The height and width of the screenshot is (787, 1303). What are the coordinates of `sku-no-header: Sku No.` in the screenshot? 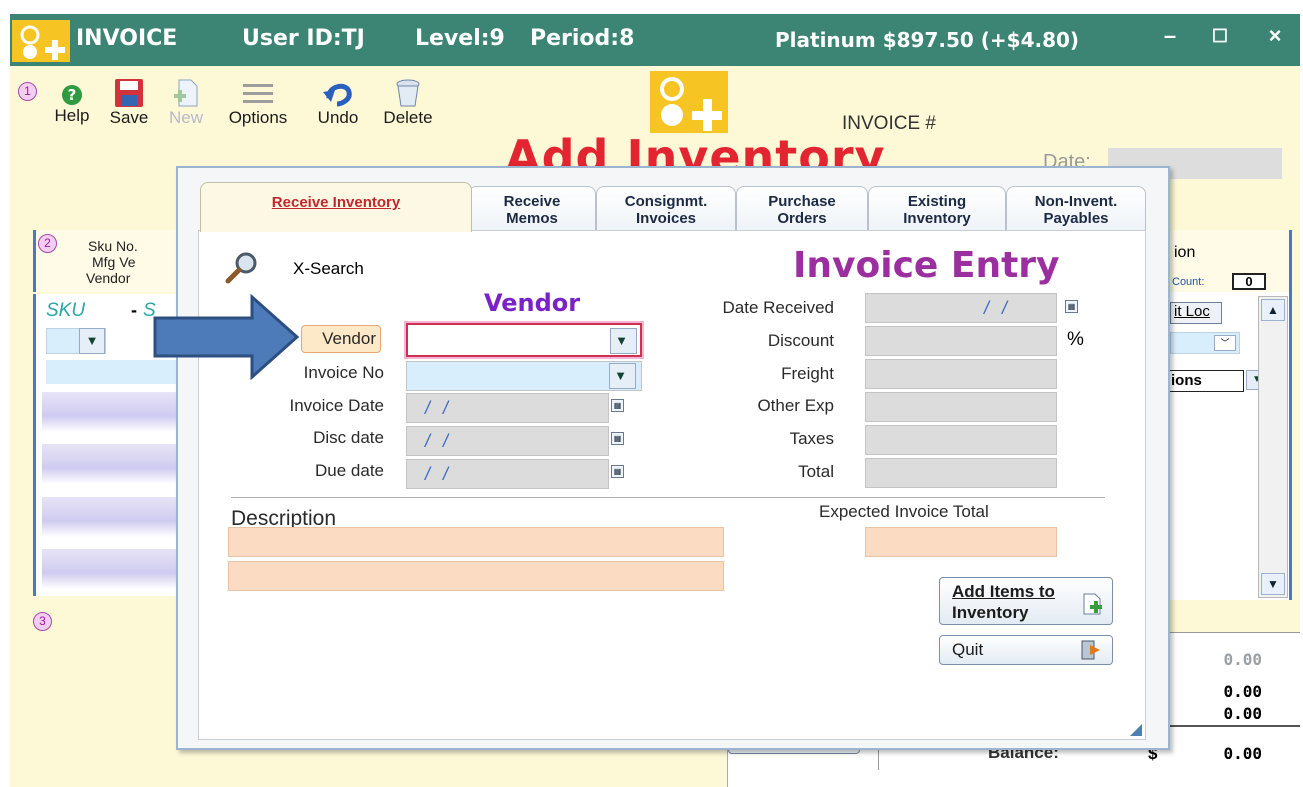 It's located at (113, 246).